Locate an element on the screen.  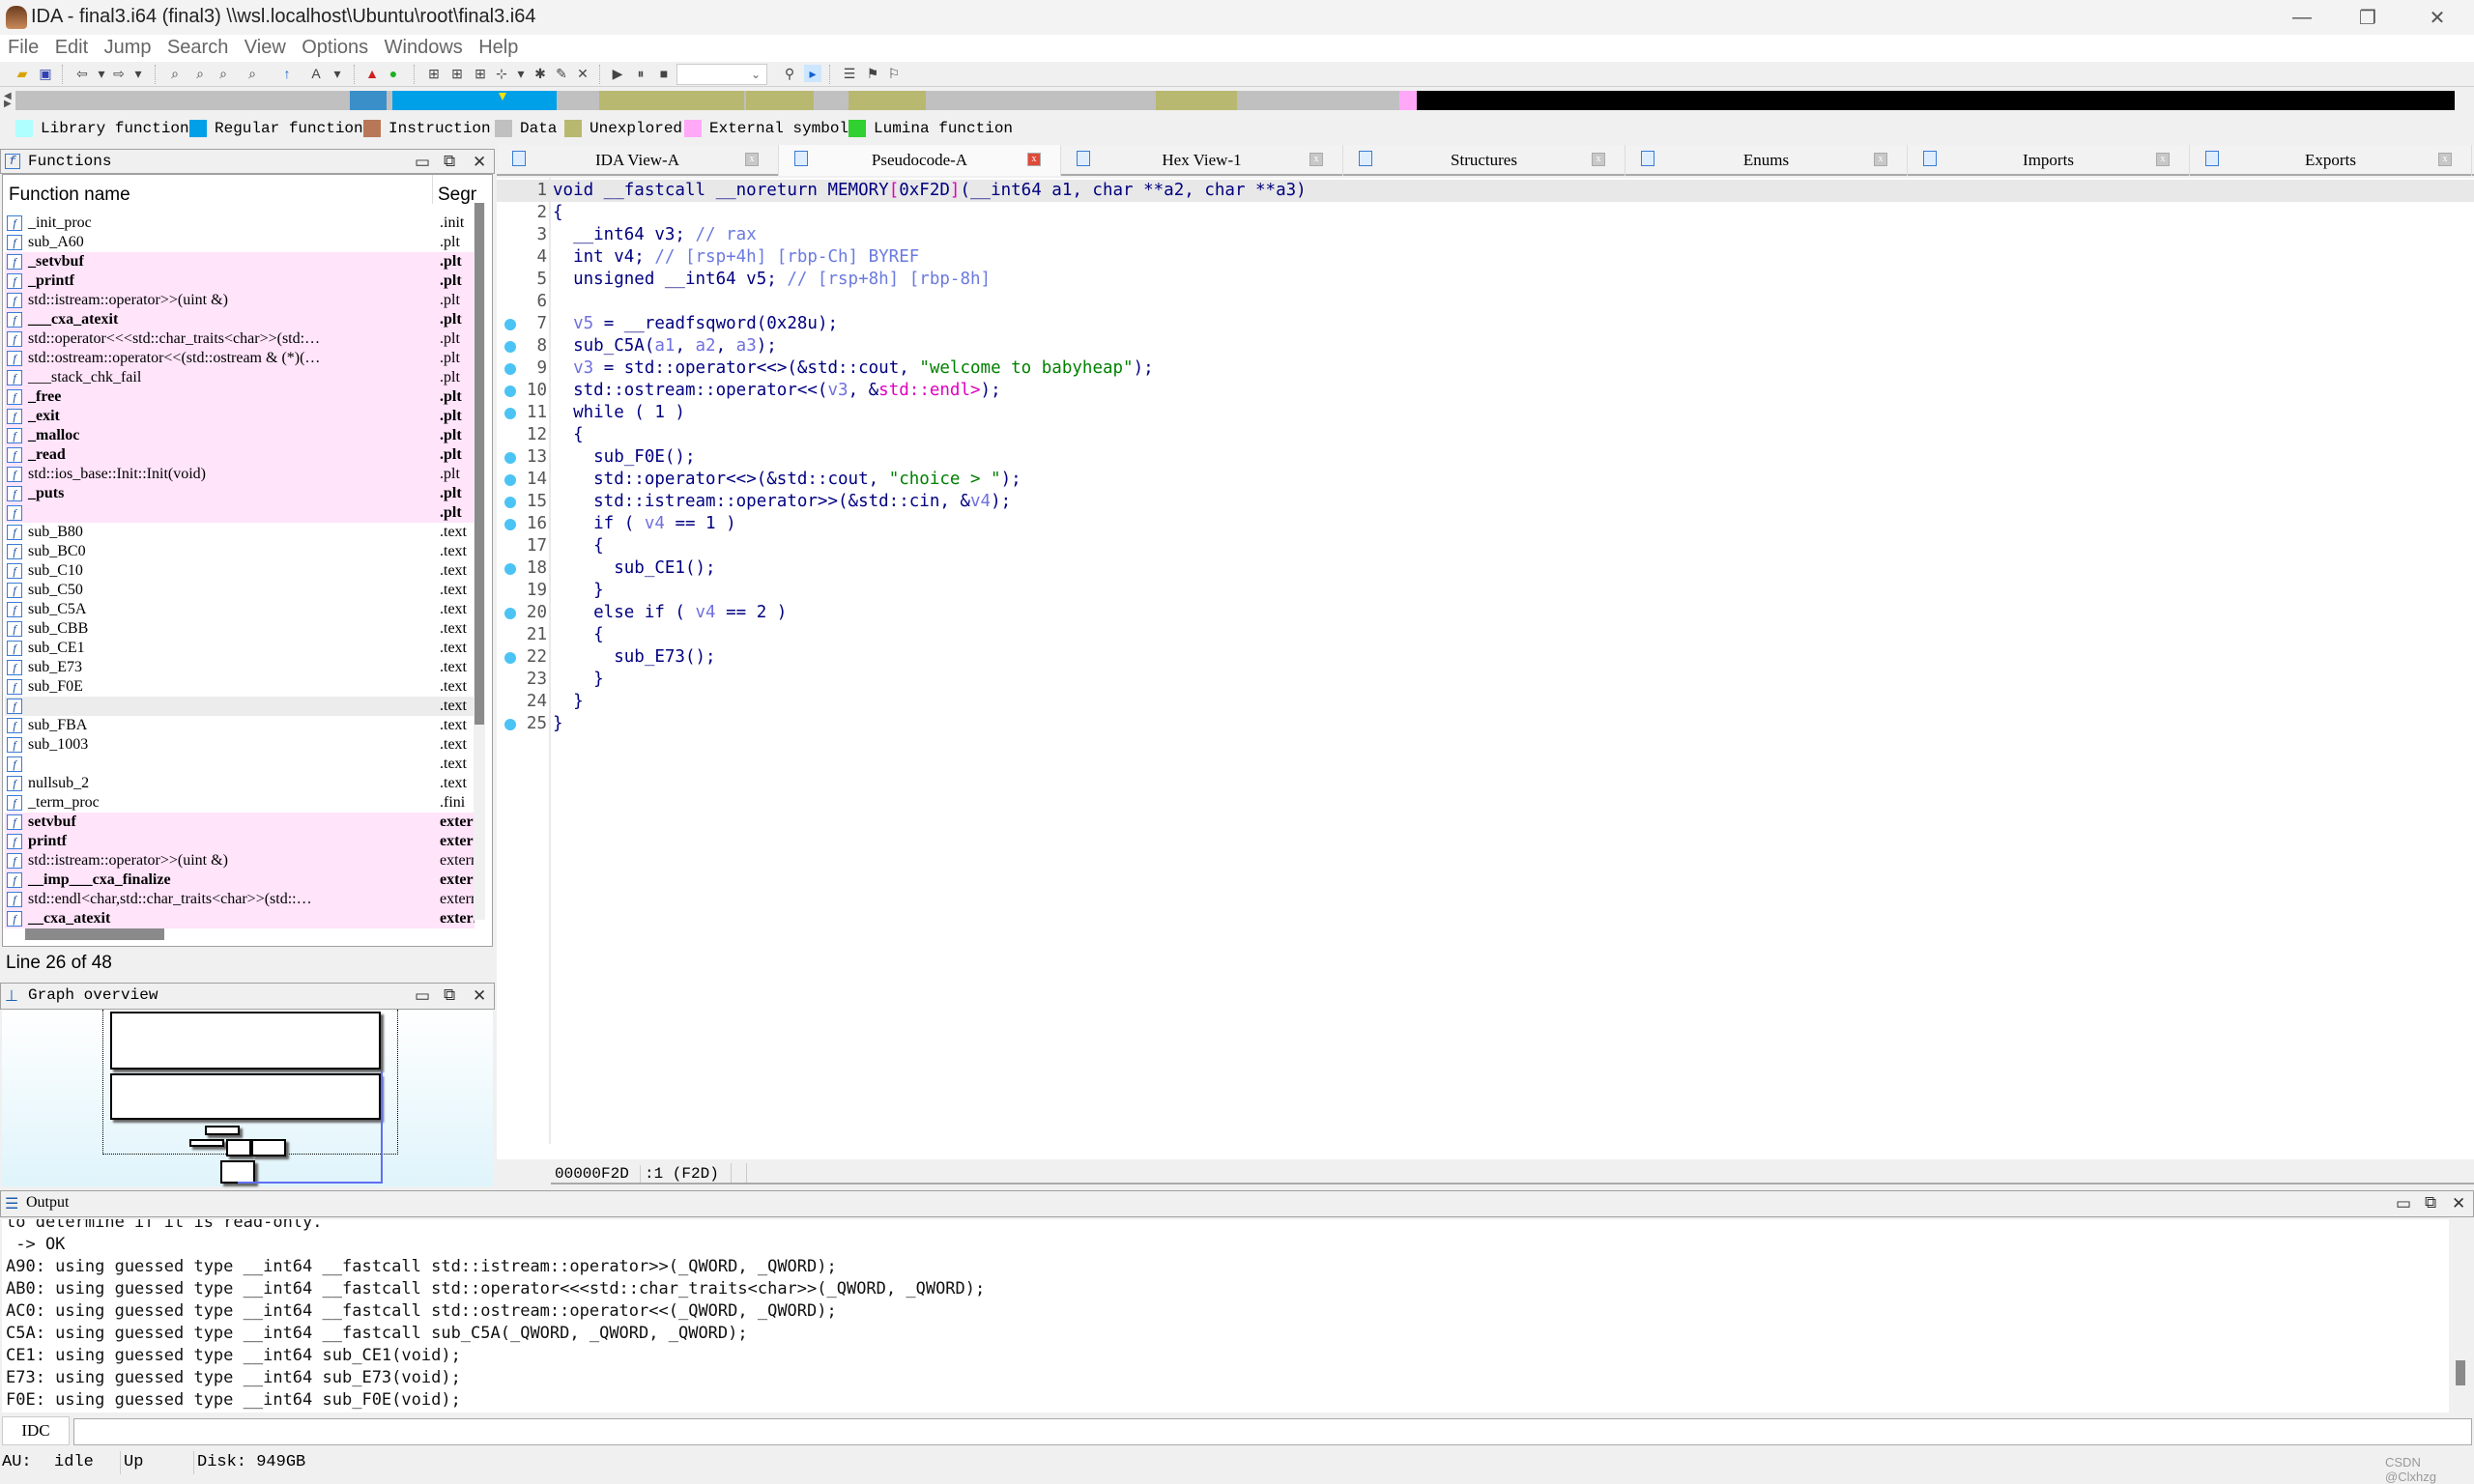
delete-breakpoint-icon: ⚐ is located at coordinates (894, 73).